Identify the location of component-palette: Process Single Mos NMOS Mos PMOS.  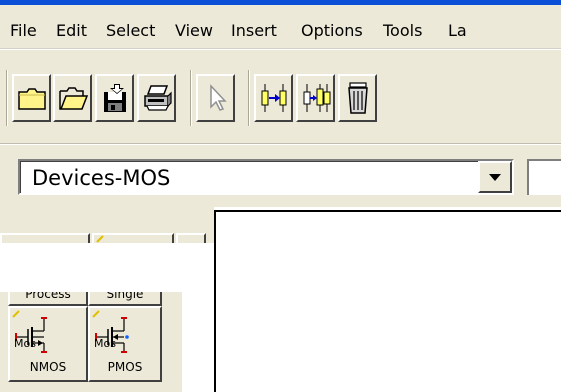
(91, 342).